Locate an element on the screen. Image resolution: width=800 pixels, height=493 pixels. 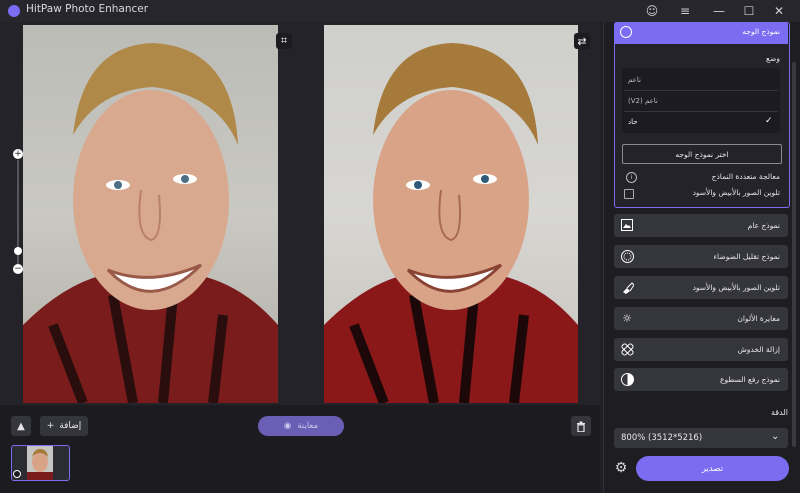
zoom-in-button: + is located at coordinates (18, 154).